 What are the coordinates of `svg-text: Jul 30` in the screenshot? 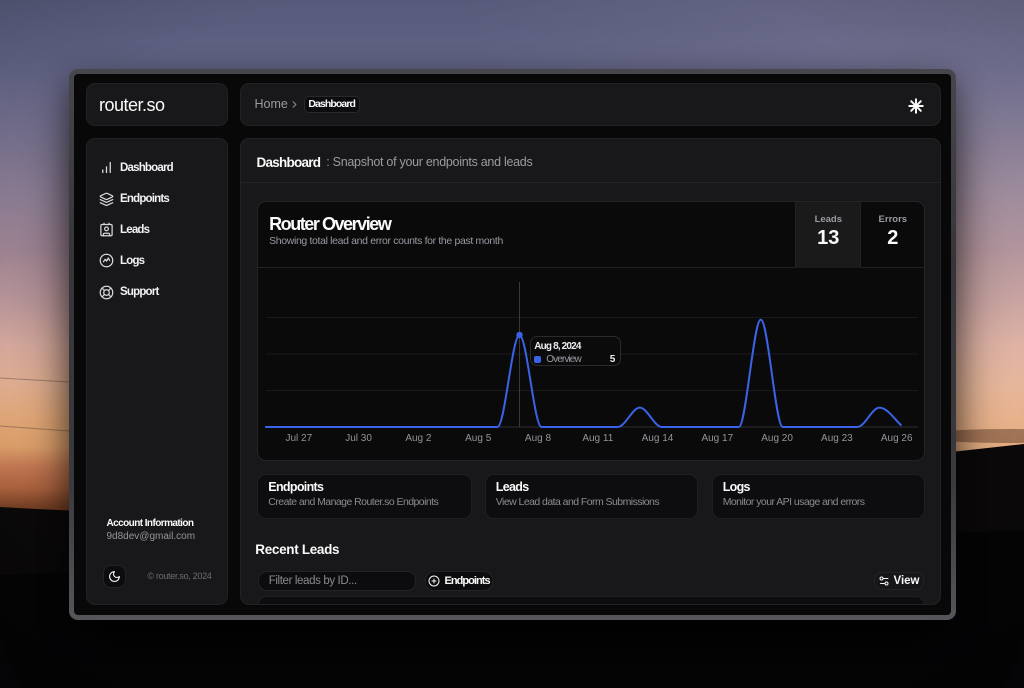 It's located at (359, 438).